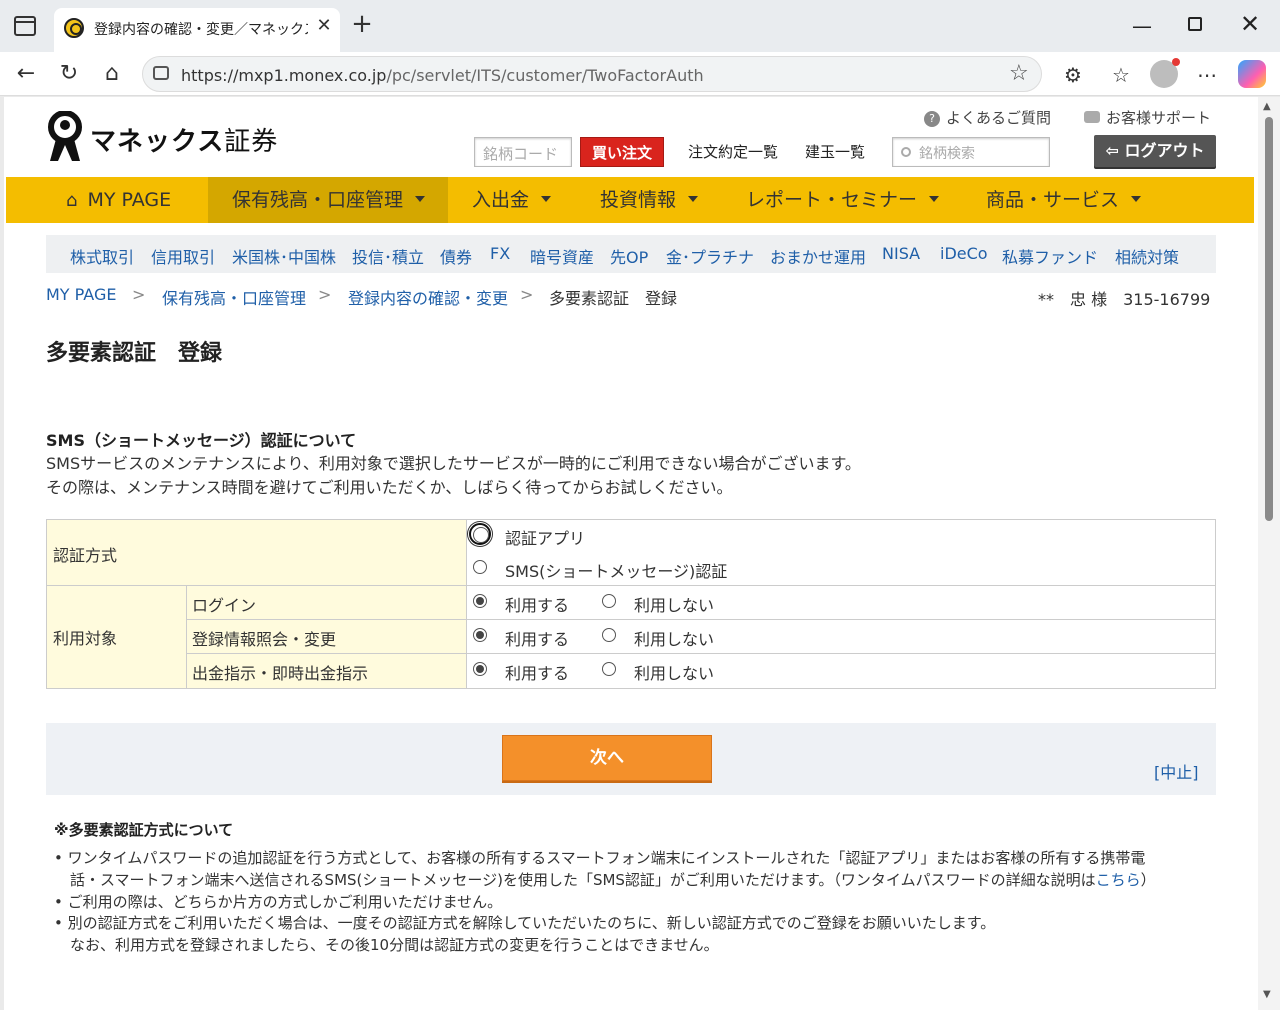  I want to click on profile-label-cell: 登録情報照会・変更, so click(327, 637).